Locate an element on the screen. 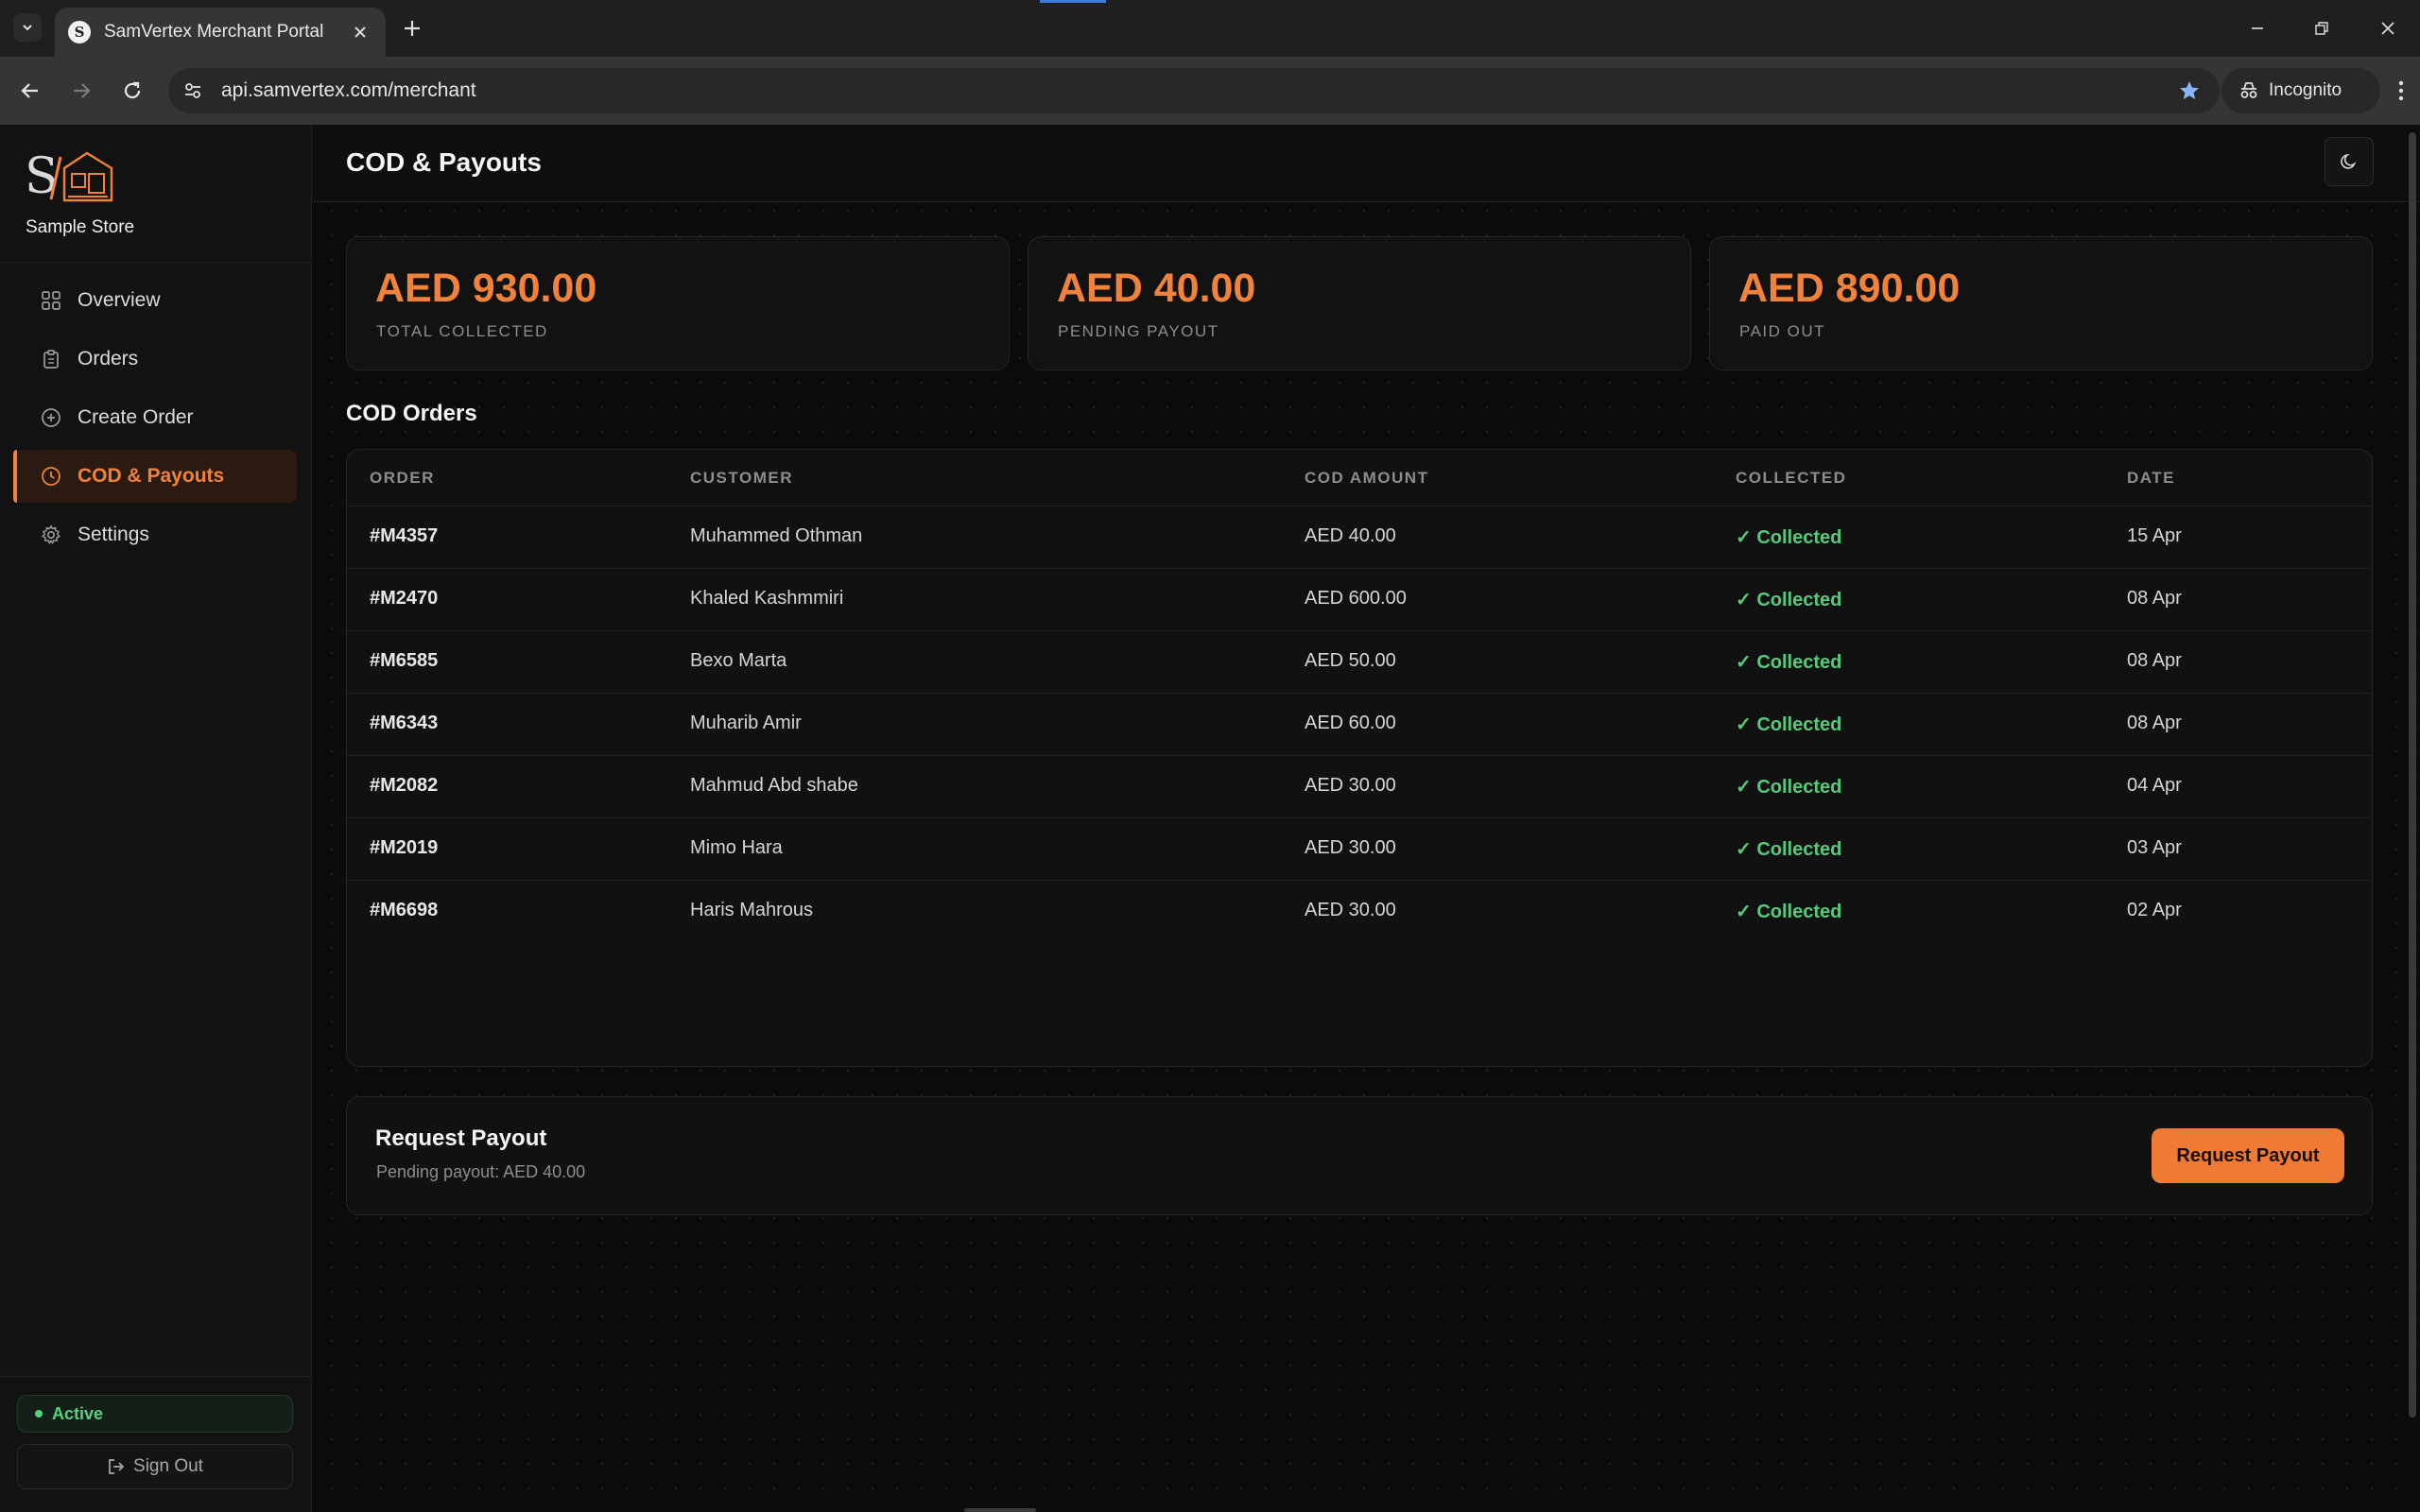 The image size is (2420, 1512). minimize-button is located at coordinates (2257, 28).